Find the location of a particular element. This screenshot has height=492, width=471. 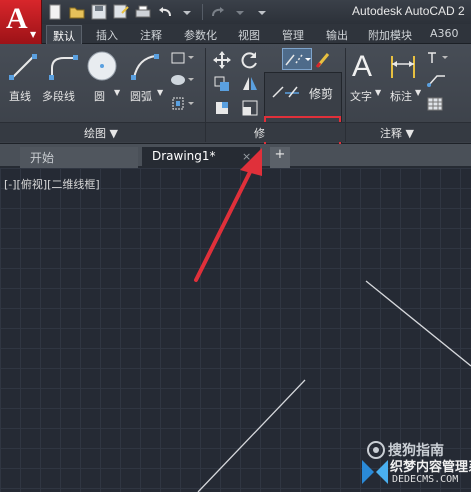

drawn-line-right is located at coordinates (418, 323).